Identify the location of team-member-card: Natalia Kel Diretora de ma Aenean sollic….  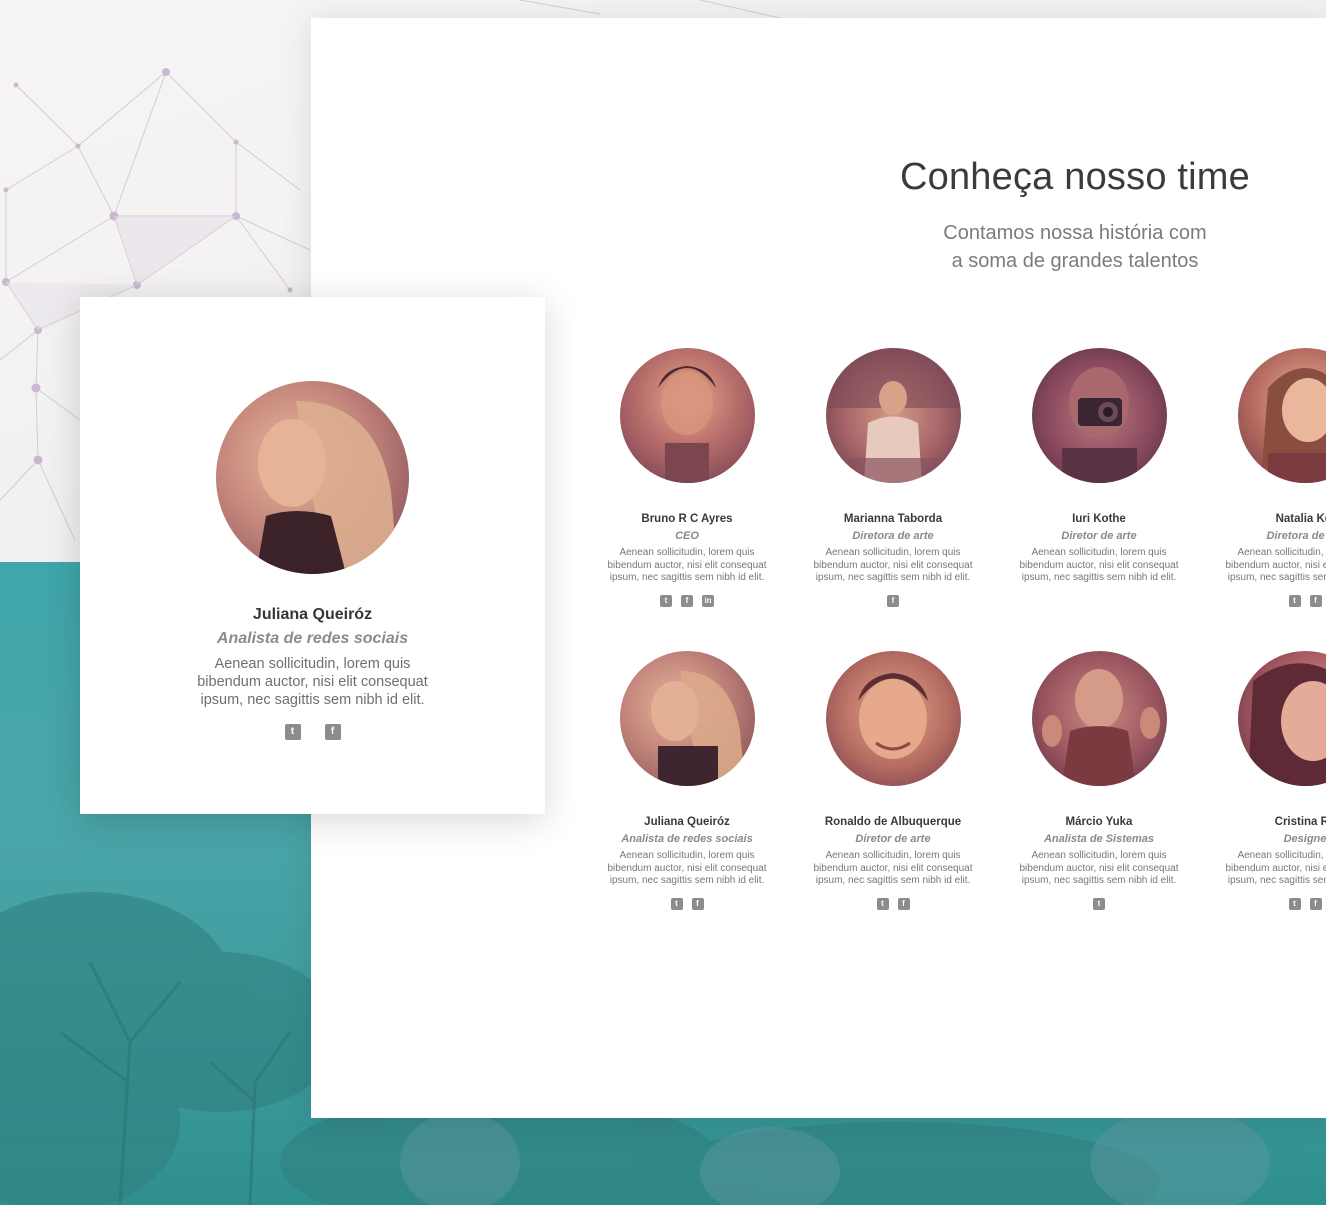
(1268, 478).